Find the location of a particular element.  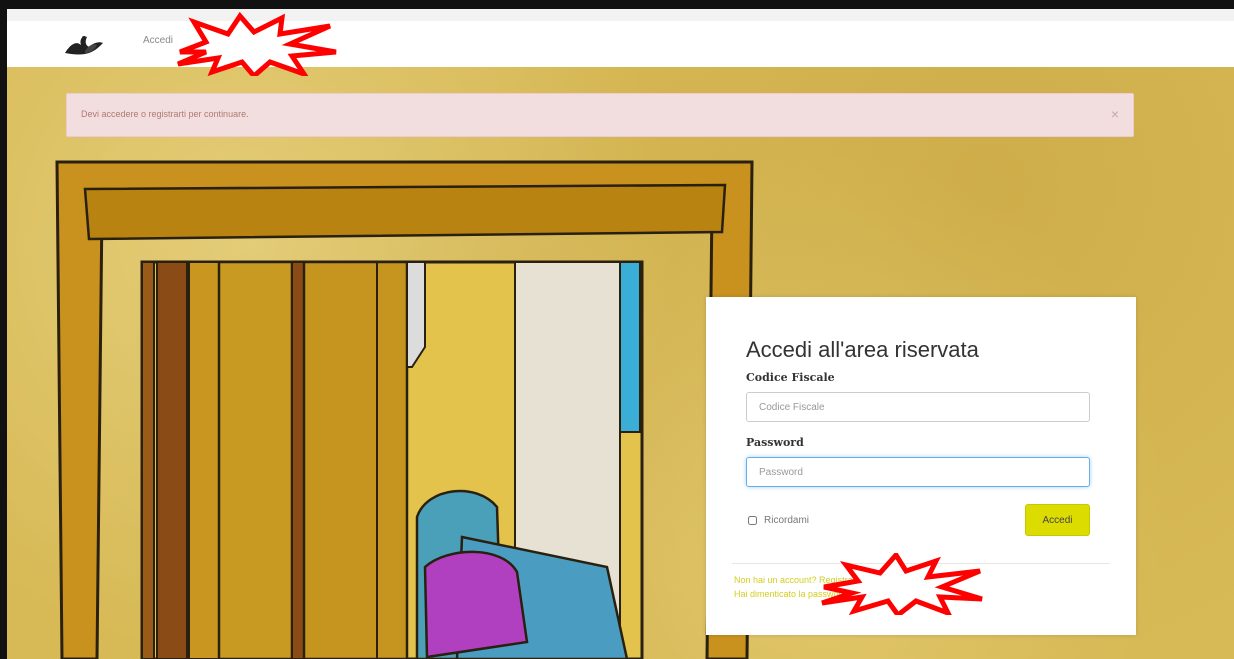

remember-me: Ricordami is located at coordinates (778, 520).